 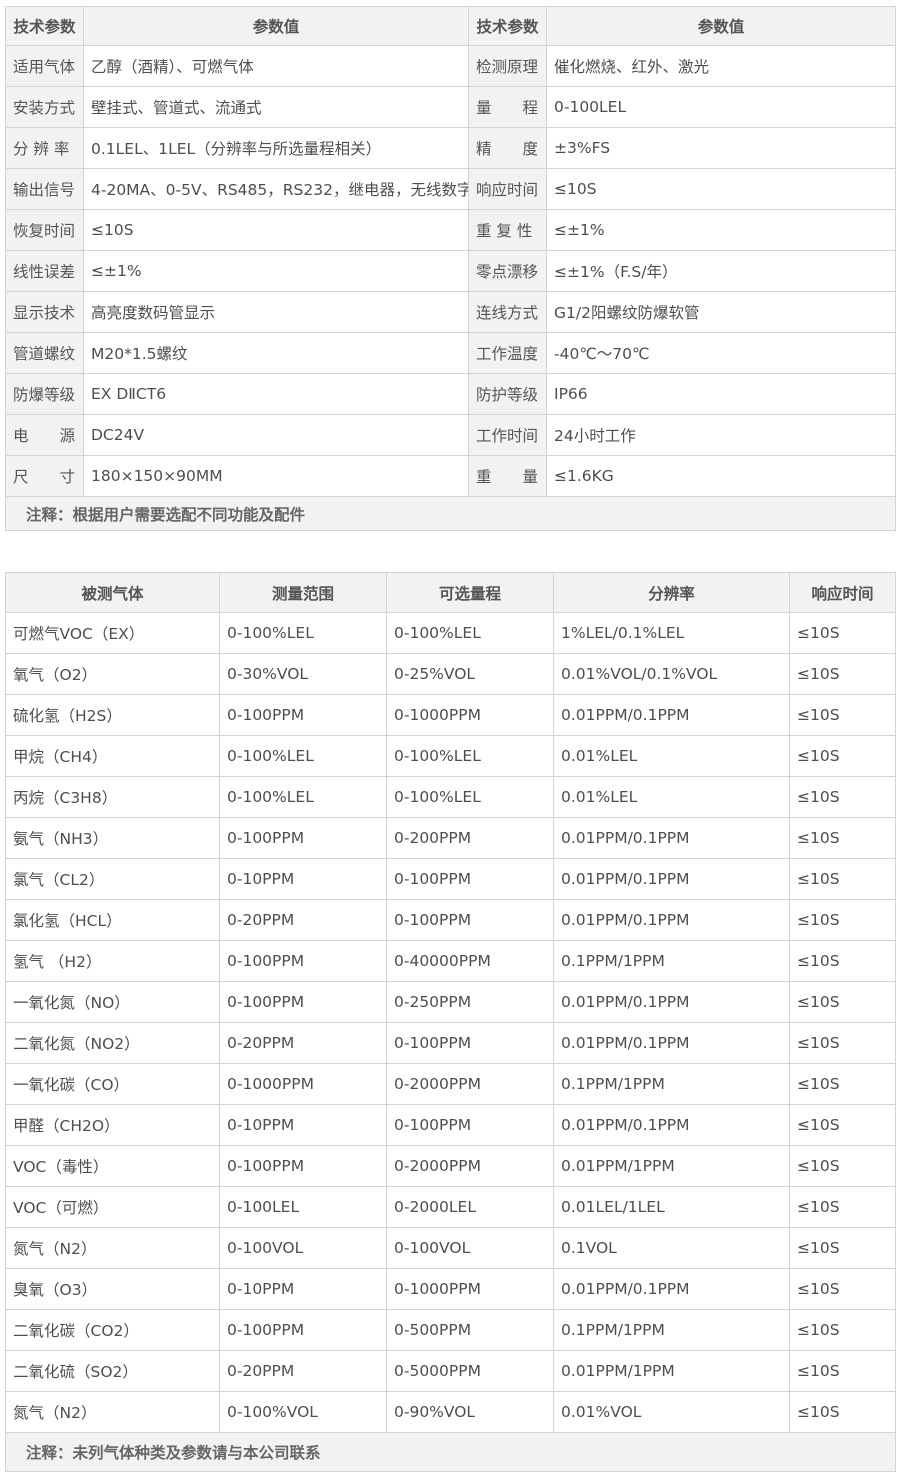 I want to click on spec-label: 重 量, so click(x=507, y=476).